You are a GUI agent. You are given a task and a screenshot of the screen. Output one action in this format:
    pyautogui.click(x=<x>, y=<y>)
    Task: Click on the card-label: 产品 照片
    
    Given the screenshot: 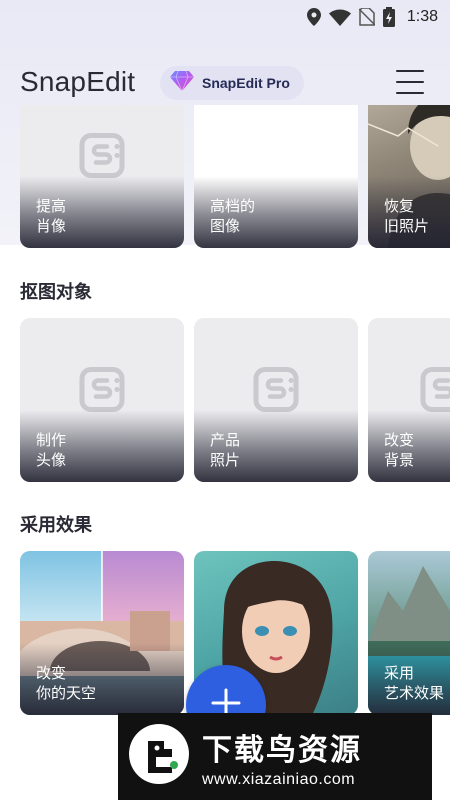 What is the action you would take?
    pyautogui.click(x=225, y=450)
    